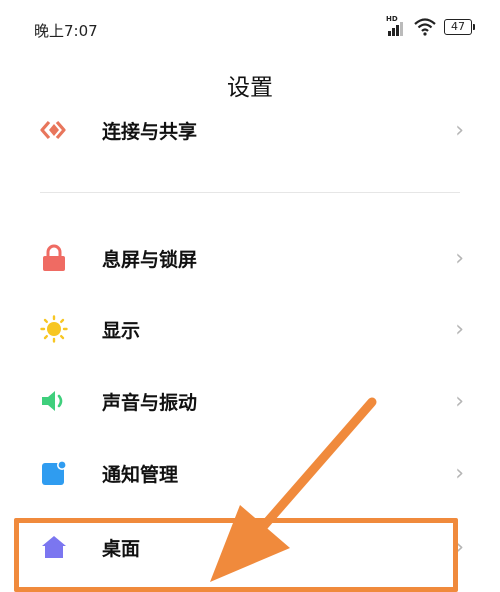  What do you see at coordinates (150, 131) in the screenshot?
I see `settings-item-label: 连接与共享` at bounding box center [150, 131].